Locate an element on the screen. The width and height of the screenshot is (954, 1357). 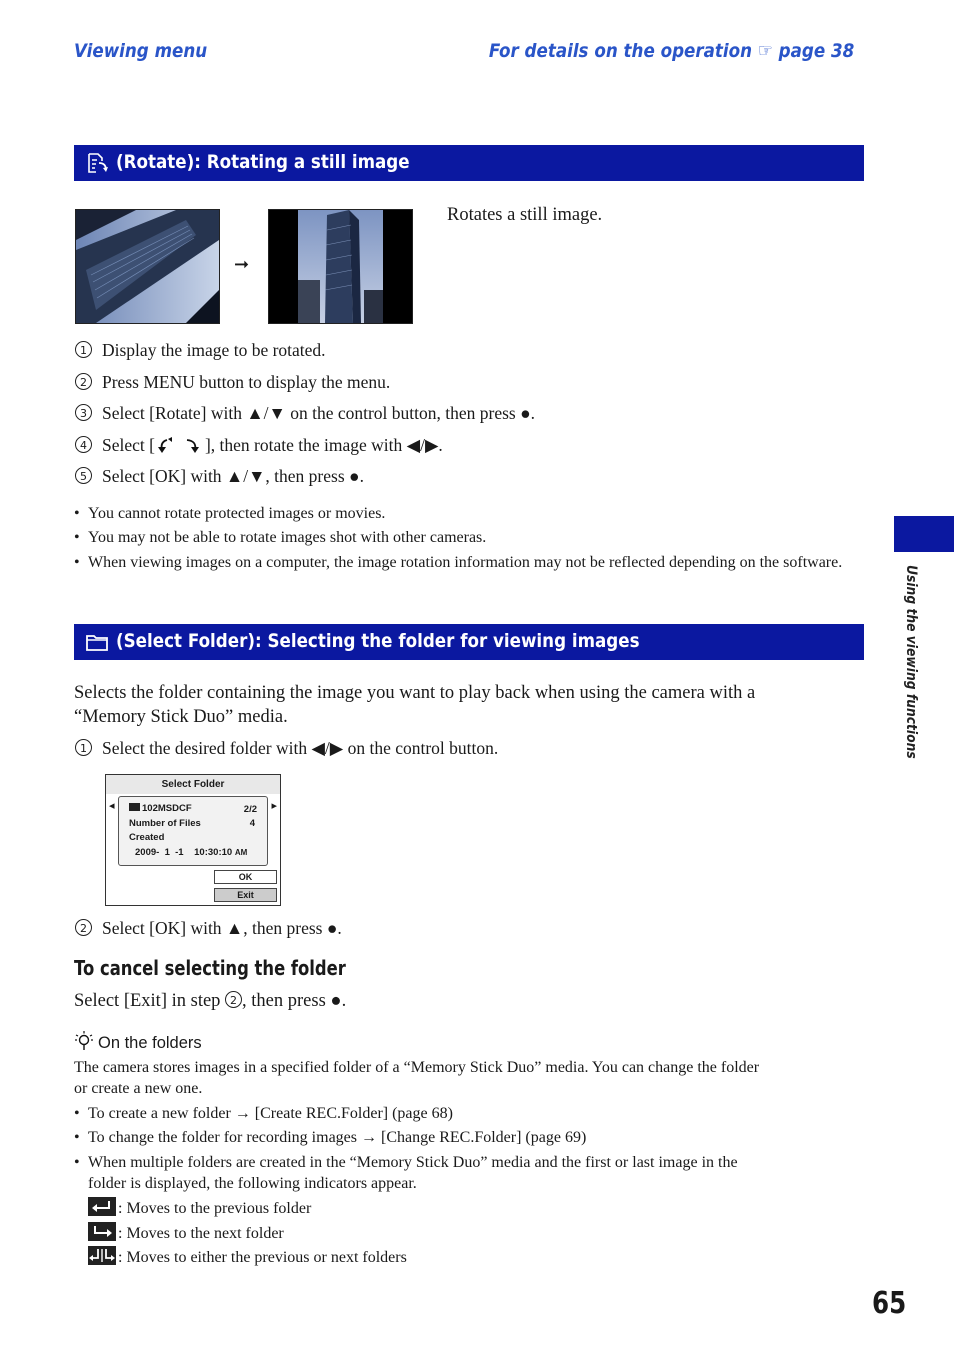
rotate-step-1: 1 Display the image to be rotated. is located at coordinates (200, 350).